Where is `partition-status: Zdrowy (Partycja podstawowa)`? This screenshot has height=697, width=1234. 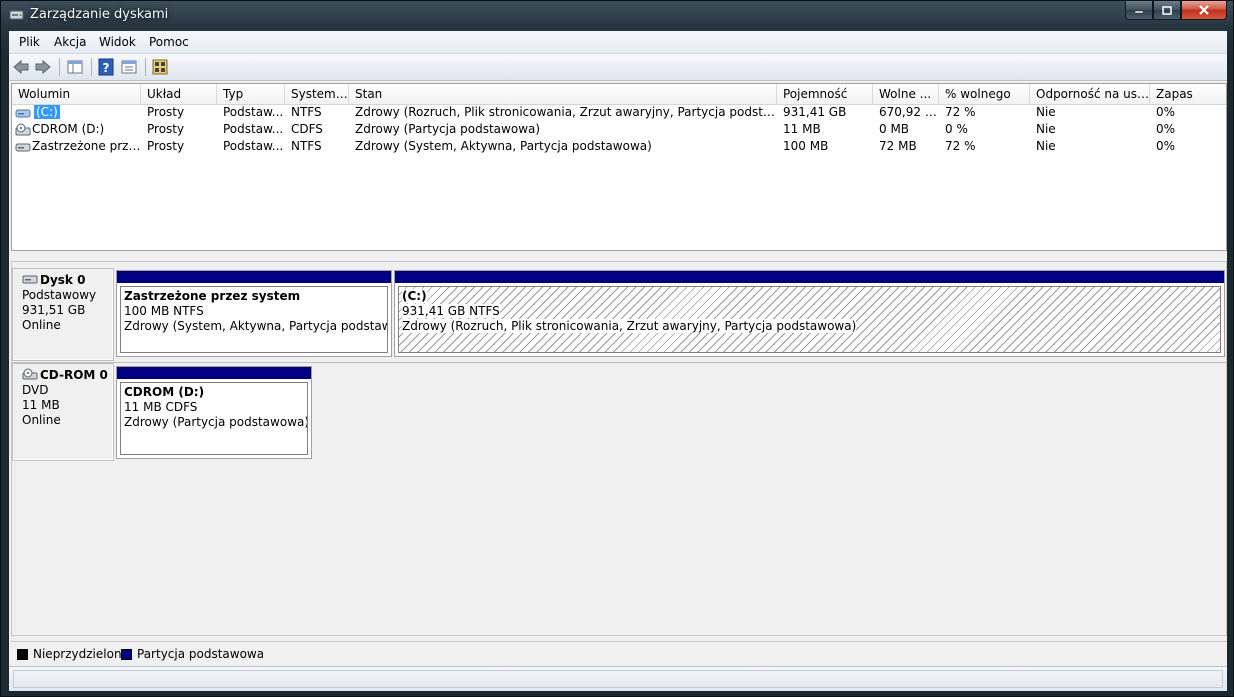 partition-status: Zdrowy (Partycja podstawowa) is located at coordinates (216, 422).